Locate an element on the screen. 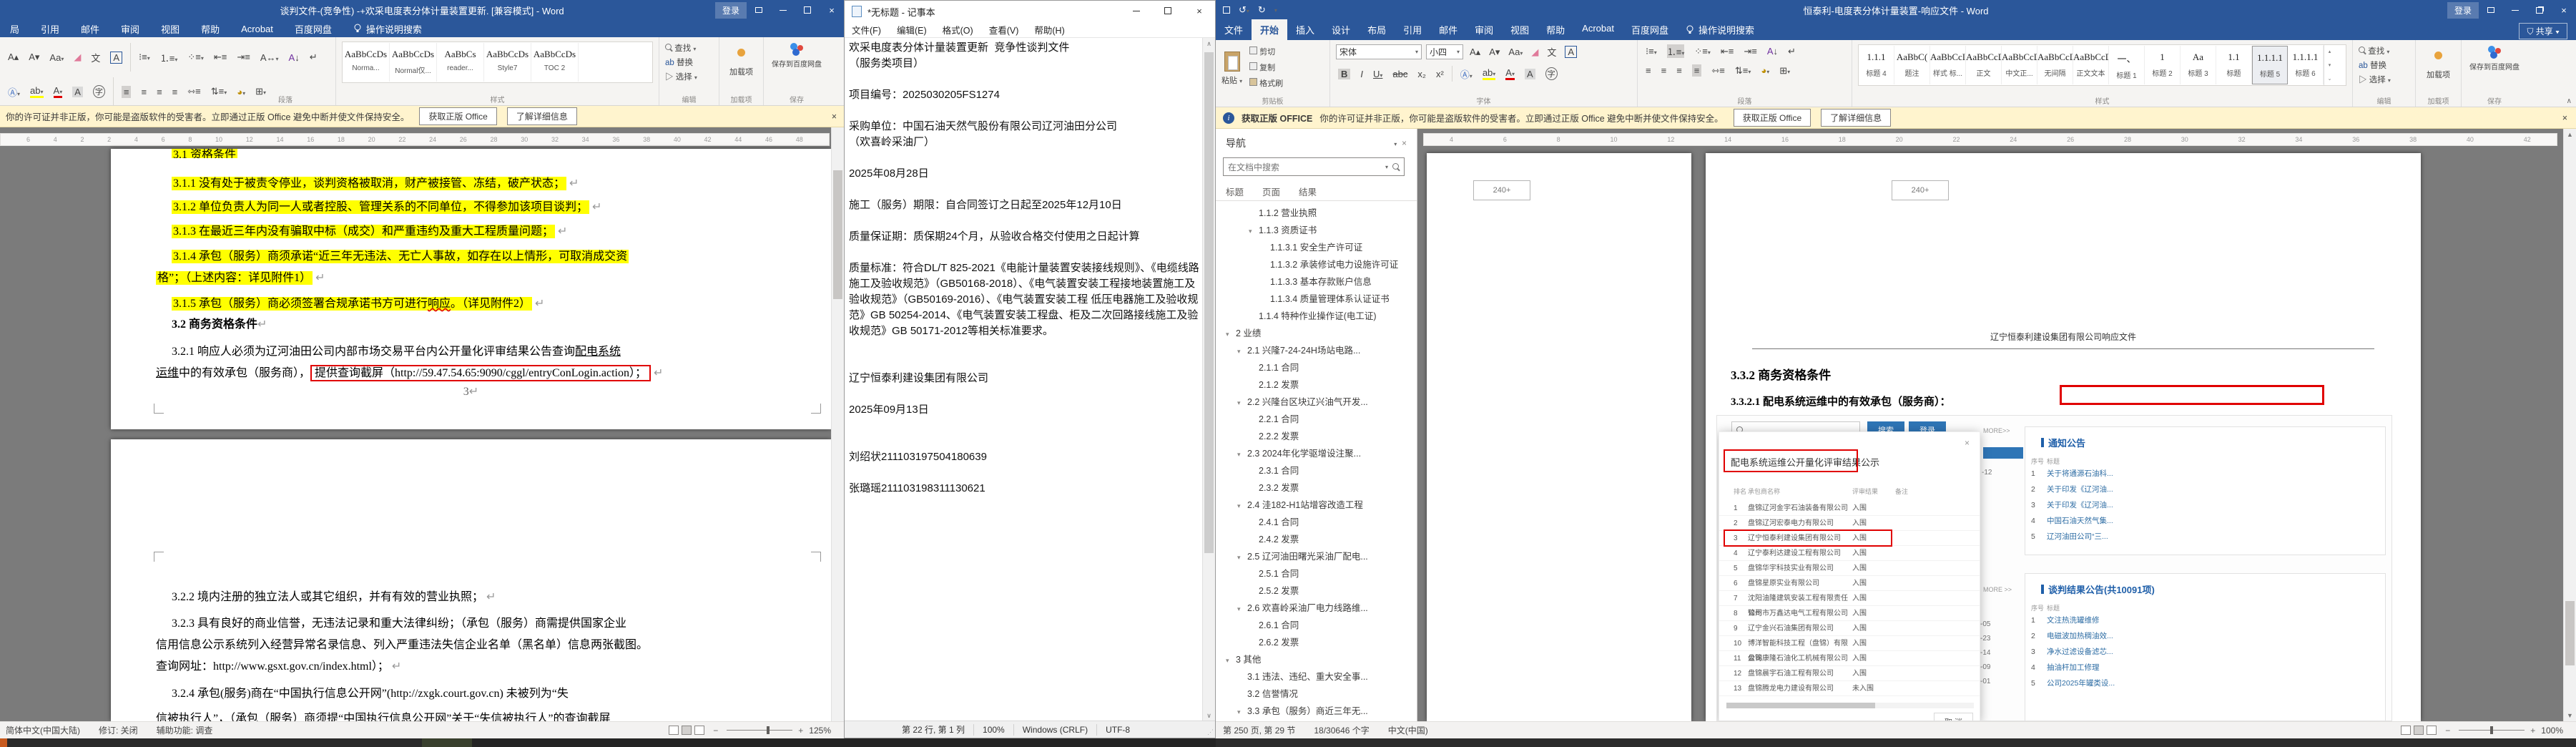 The width and height of the screenshot is (2576, 747). find-button: 查找 ▾ is located at coordinates (689, 48).